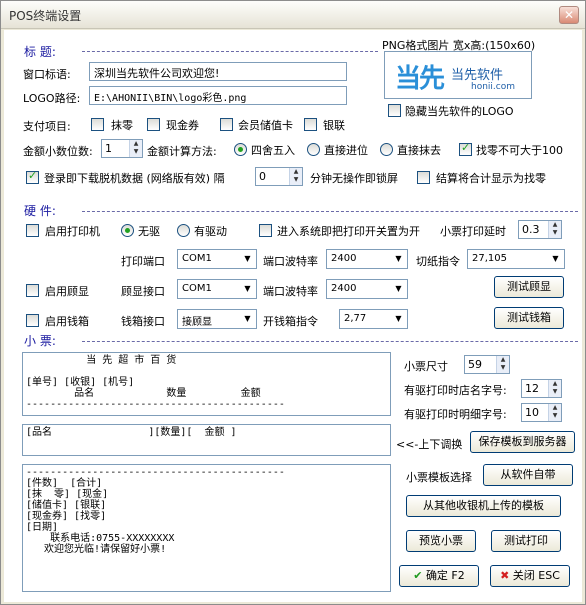  Describe the element at coordinates (122, 125) in the screenshot. I see `payment-label-zero: 抹零` at that location.